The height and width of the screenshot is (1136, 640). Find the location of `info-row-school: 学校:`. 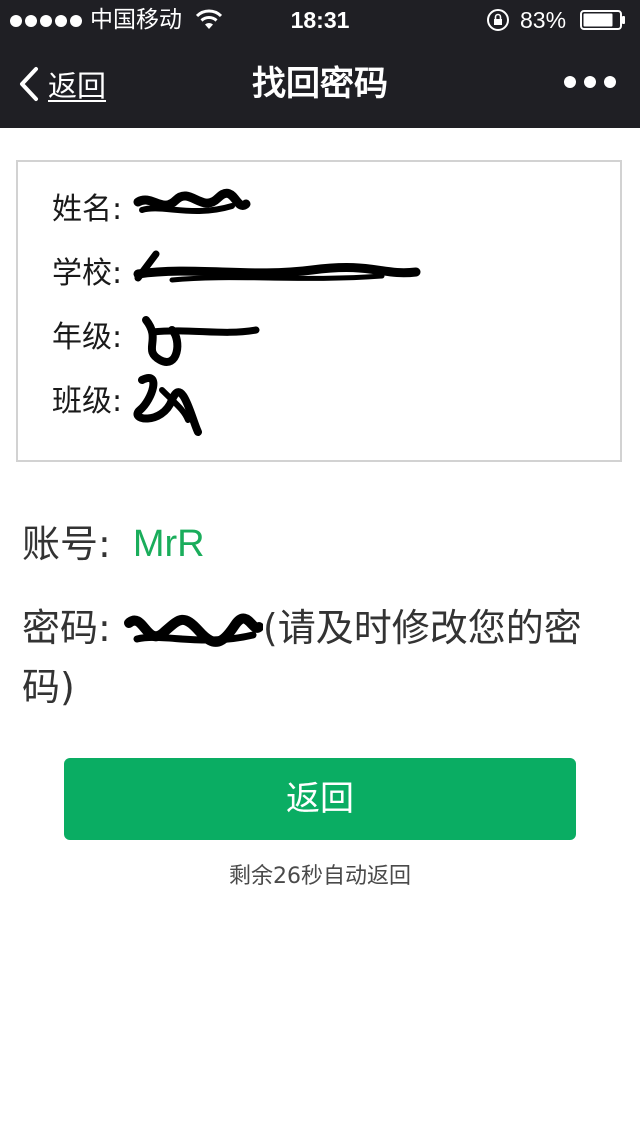

info-row-school: 学校: is located at coordinates (237, 270).